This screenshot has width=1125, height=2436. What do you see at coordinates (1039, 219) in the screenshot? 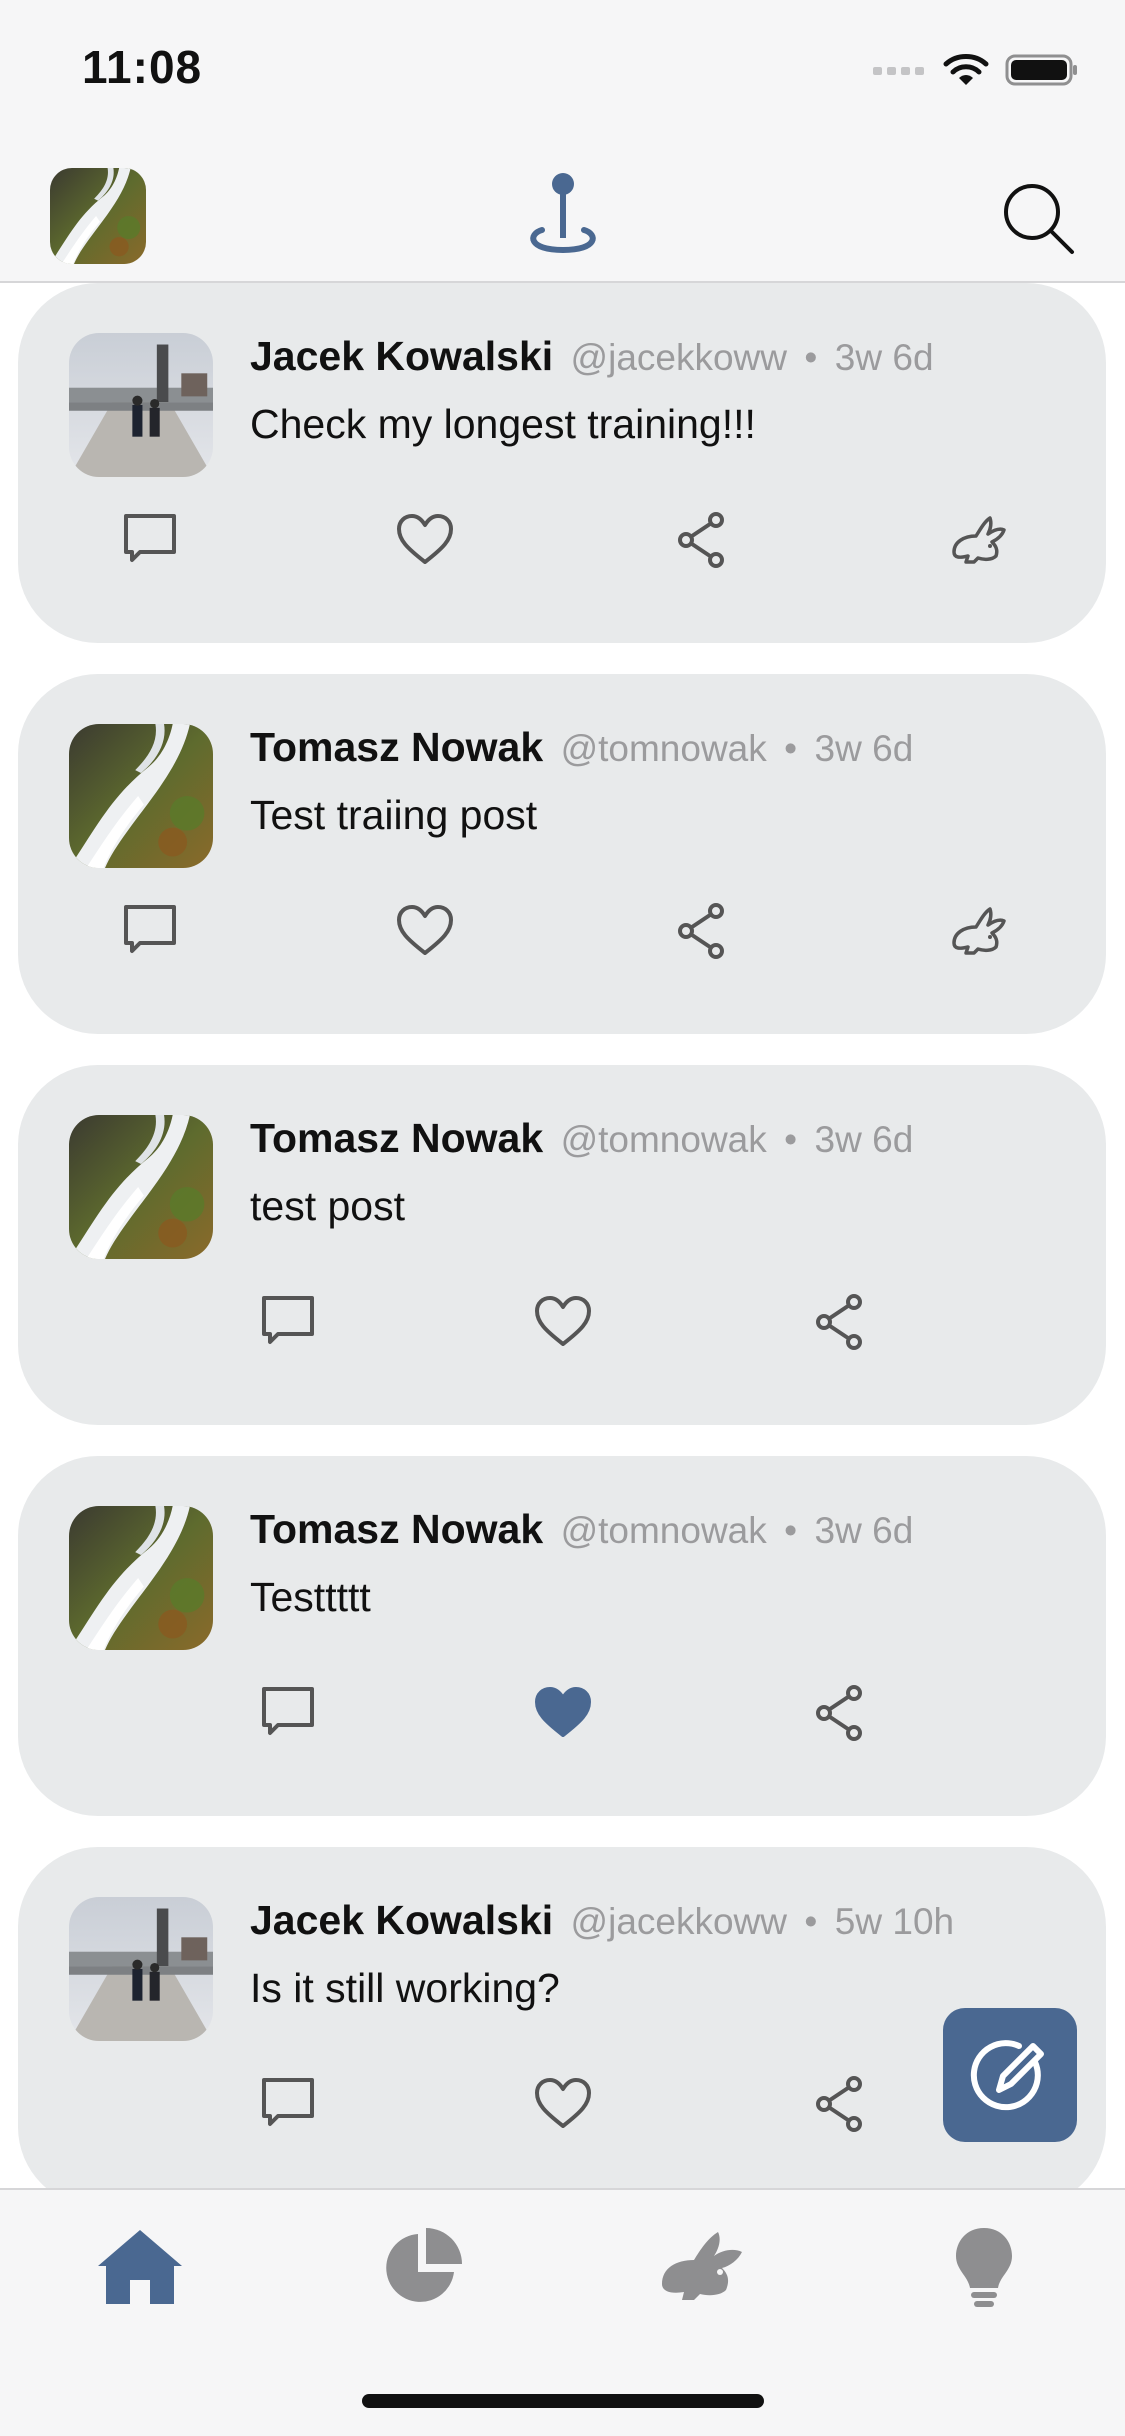
I see `search-icon` at bounding box center [1039, 219].